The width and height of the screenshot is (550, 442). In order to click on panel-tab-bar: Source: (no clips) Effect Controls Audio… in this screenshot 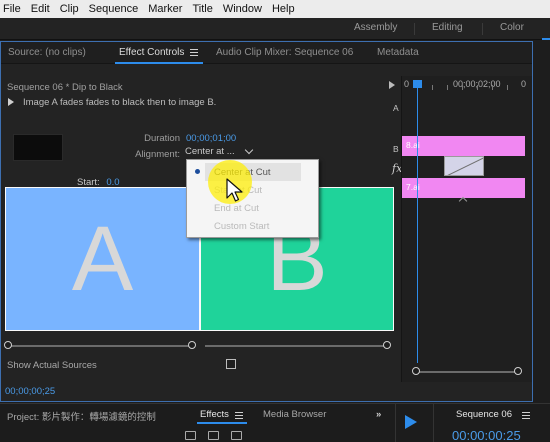, I will do `click(266, 53)`.